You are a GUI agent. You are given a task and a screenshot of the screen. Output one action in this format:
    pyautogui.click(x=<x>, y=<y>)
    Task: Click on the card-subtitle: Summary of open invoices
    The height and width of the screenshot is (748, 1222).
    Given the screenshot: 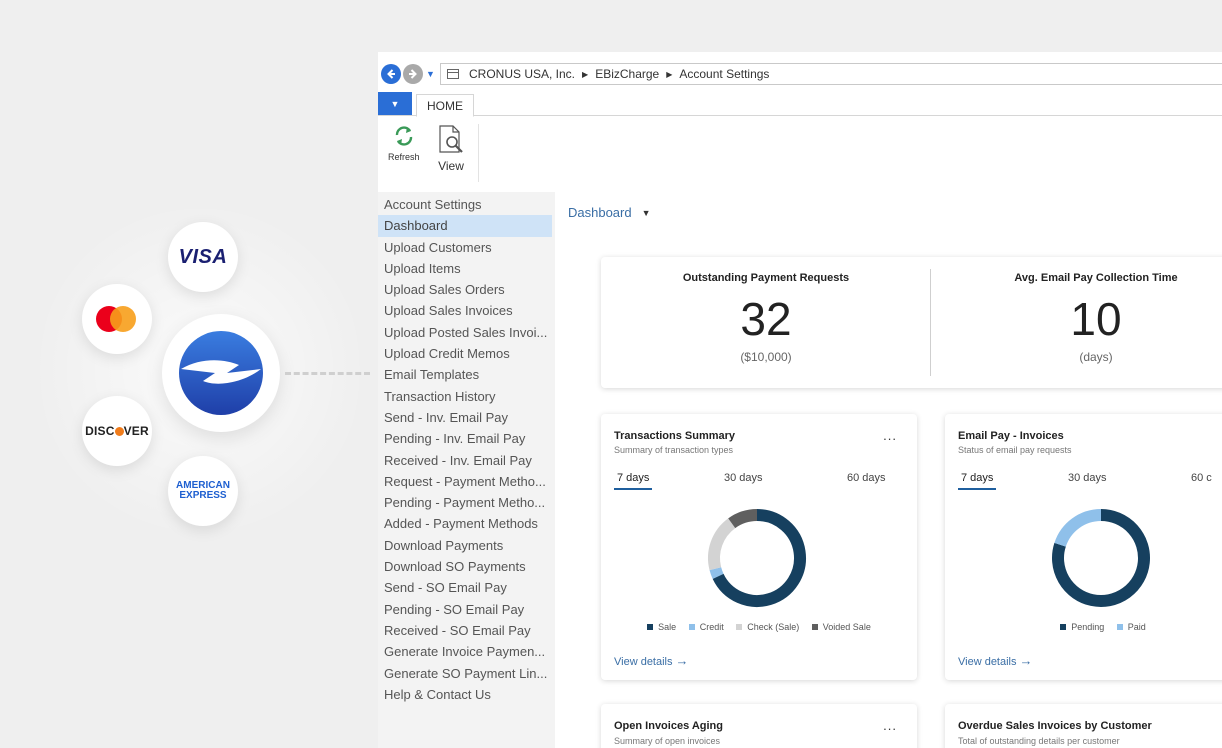 What is the action you would take?
    pyautogui.click(x=667, y=741)
    